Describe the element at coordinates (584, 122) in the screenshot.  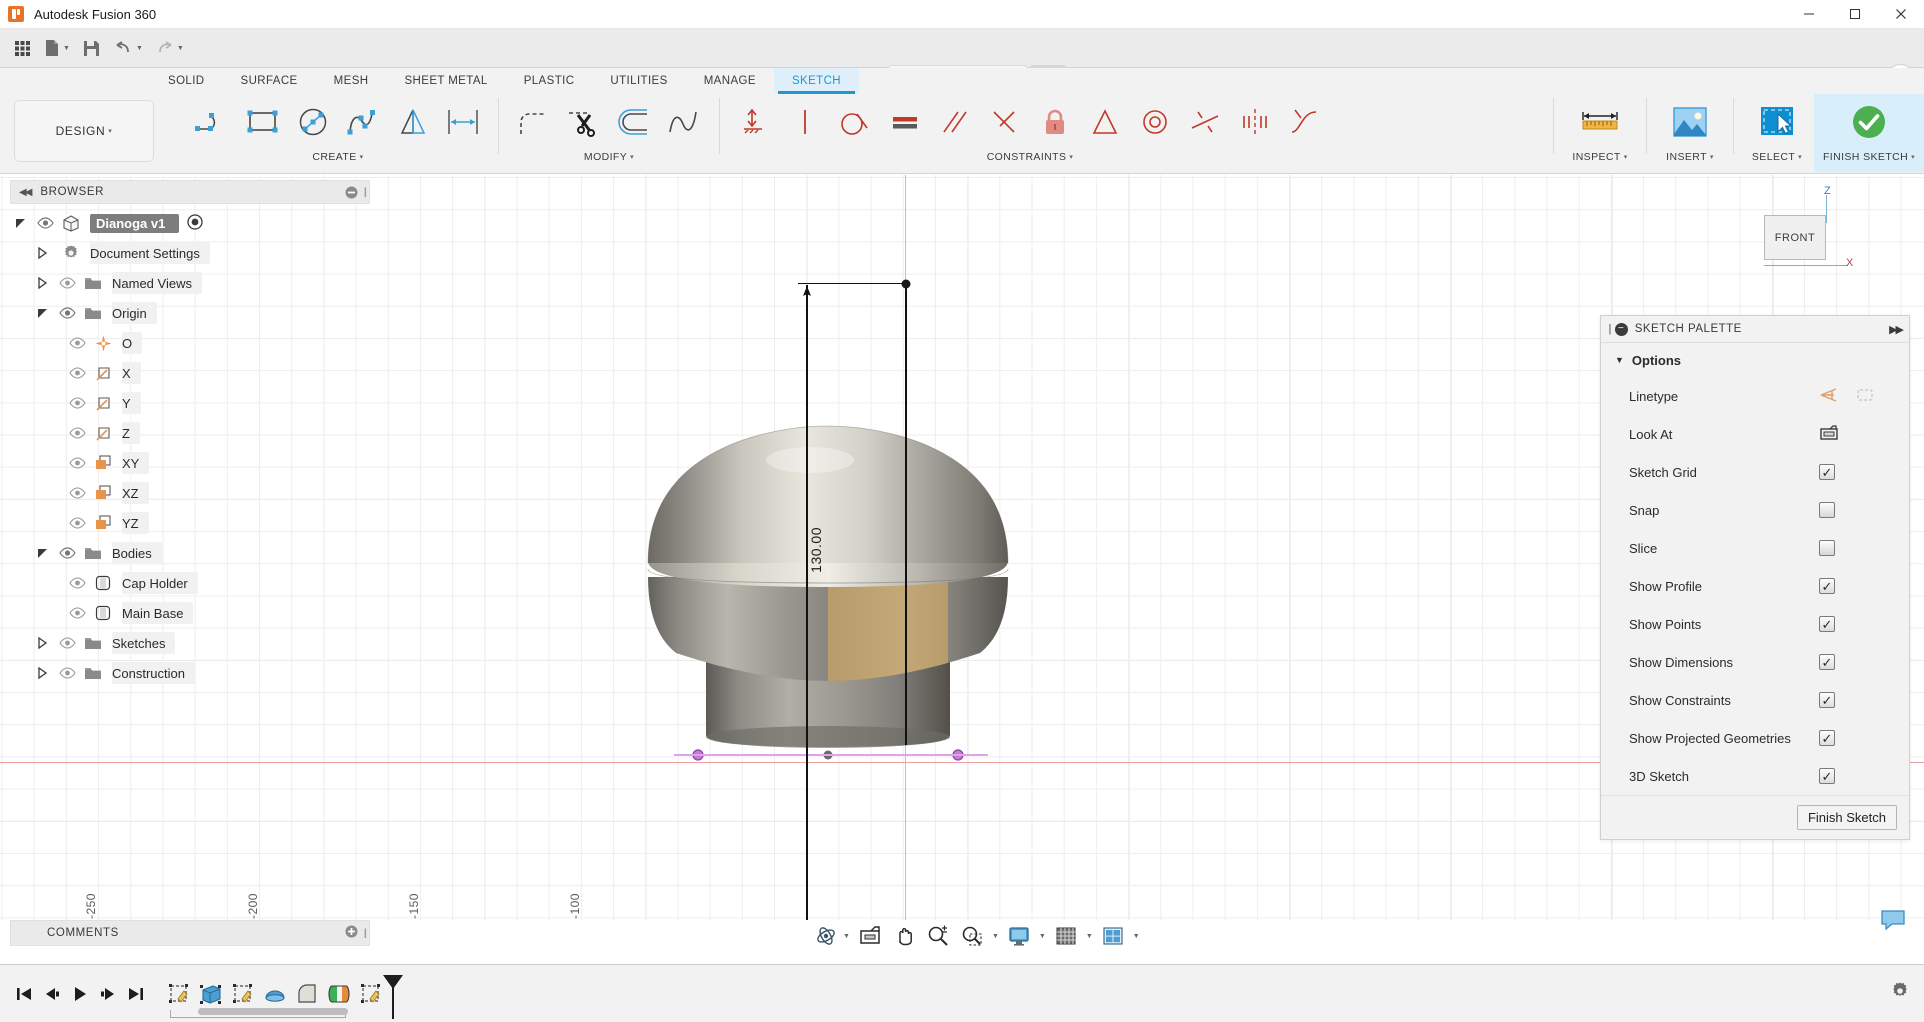
I see `trim-tool` at that location.